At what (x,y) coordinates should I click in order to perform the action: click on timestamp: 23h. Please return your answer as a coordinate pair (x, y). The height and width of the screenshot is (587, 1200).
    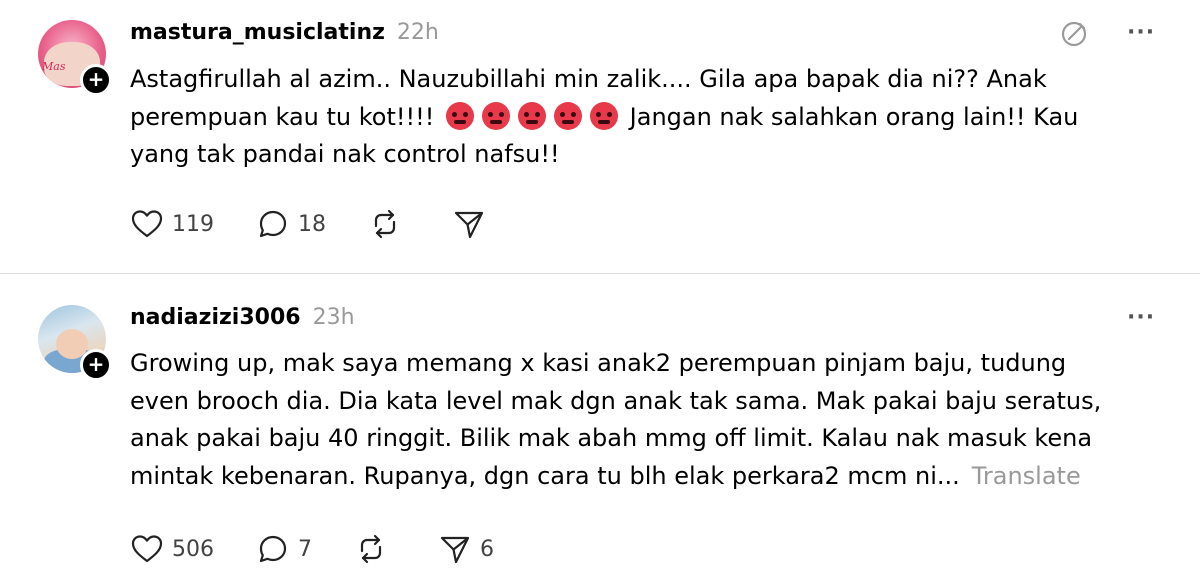
    Looking at the image, I should click on (334, 317).